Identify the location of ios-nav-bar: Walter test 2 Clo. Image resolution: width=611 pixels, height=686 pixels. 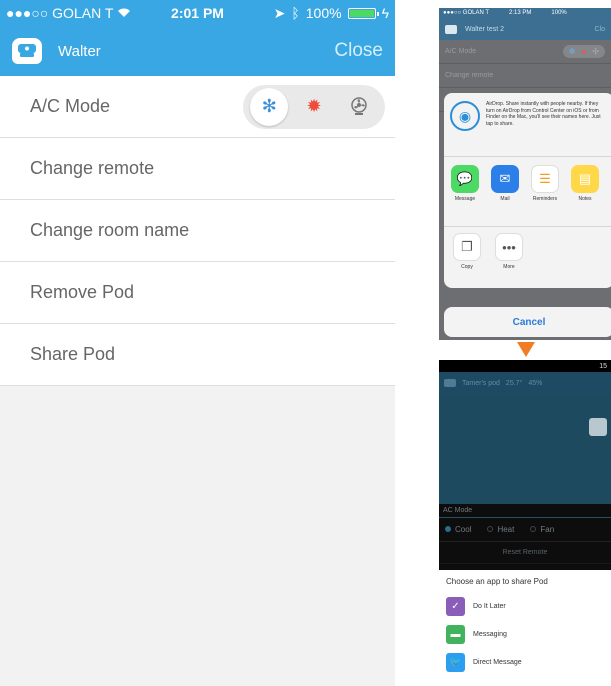
(525, 29).